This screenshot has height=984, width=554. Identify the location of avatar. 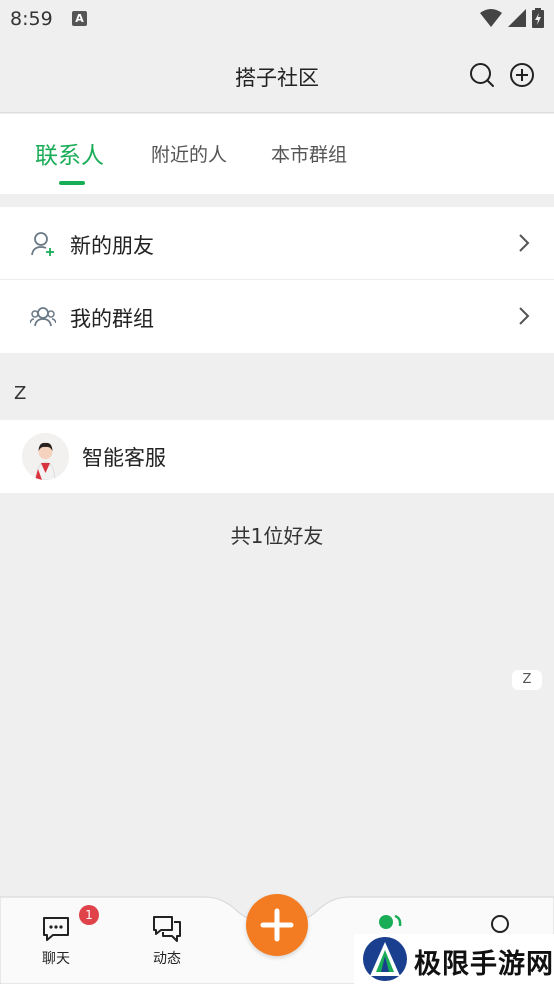
(45, 456).